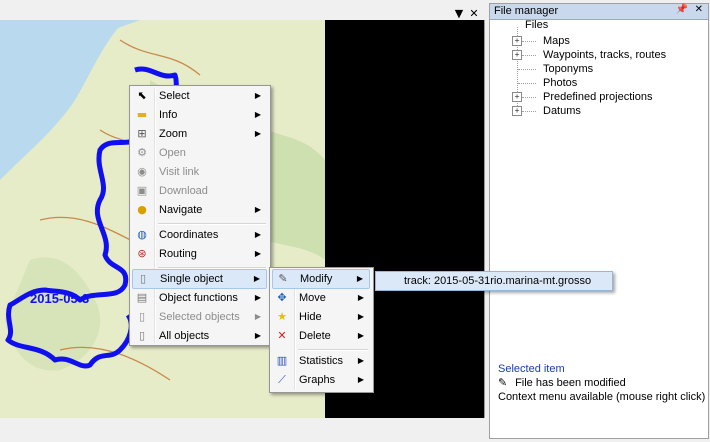 The width and height of the screenshot is (710, 442). Describe the element at coordinates (316, 279) in the screenshot. I see `menu-item-label: Modify` at that location.